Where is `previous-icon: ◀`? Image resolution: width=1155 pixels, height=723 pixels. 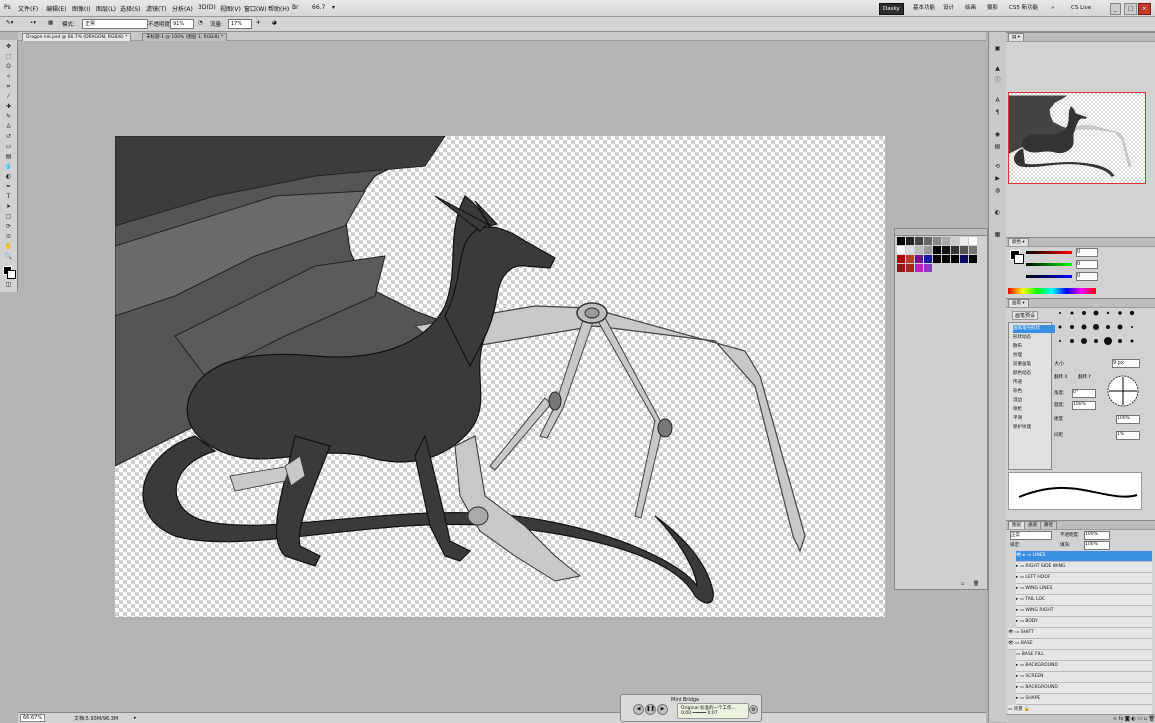
previous-icon: ◀ is located at coordinates (638, 709).